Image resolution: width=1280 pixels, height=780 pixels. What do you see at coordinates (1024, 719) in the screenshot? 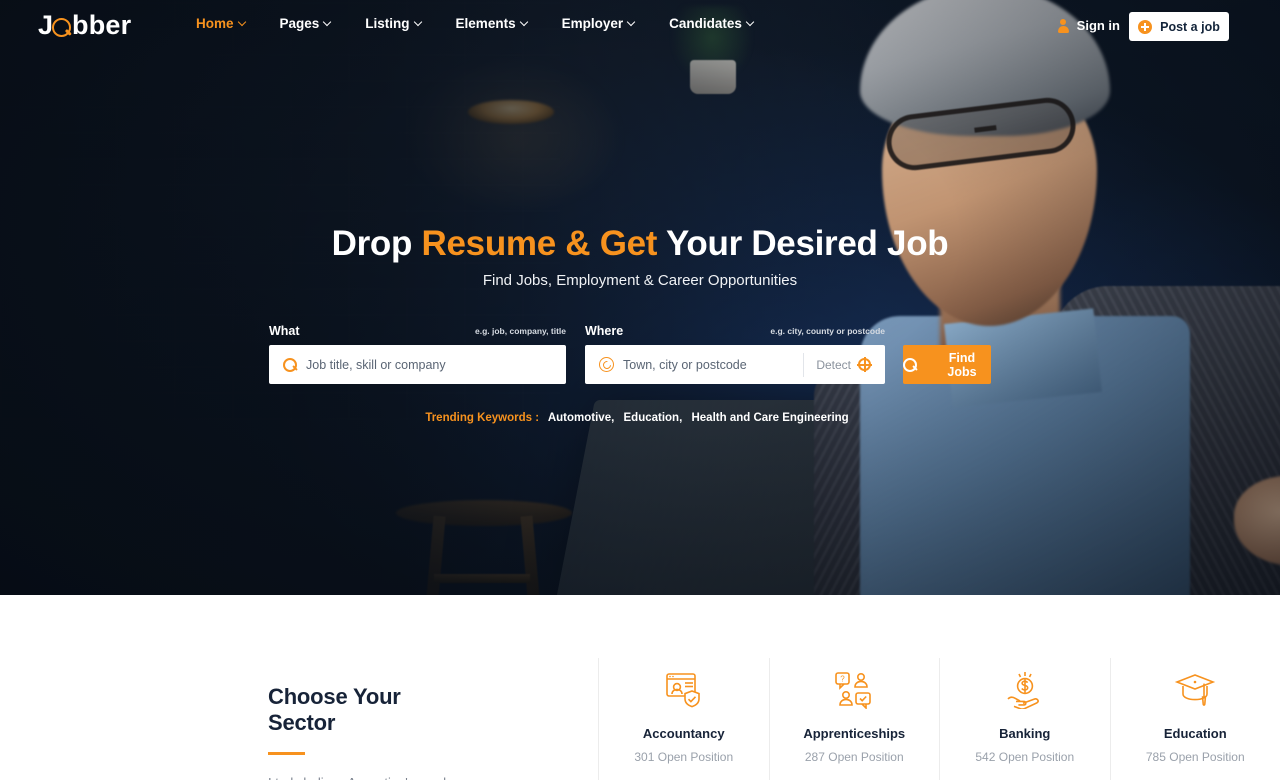
I see `sector-card-banking: Banking 542 Open Position` at bounding box center [1024, 719].